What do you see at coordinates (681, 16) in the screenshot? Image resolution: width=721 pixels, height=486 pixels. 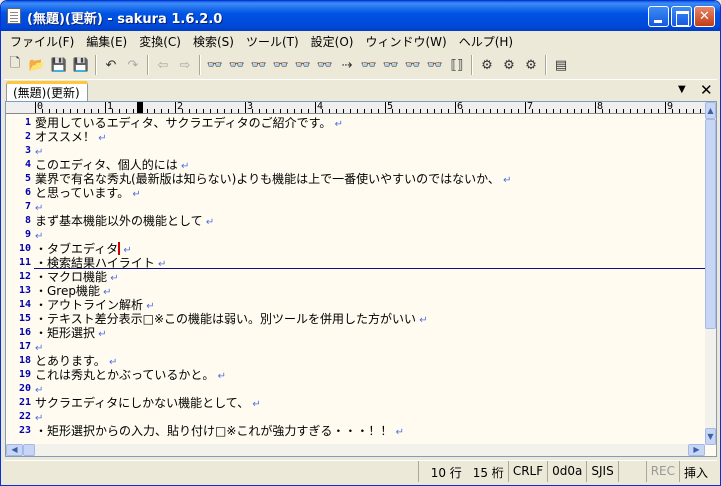 I see `maximize-button` at bounding box center [681, 16].